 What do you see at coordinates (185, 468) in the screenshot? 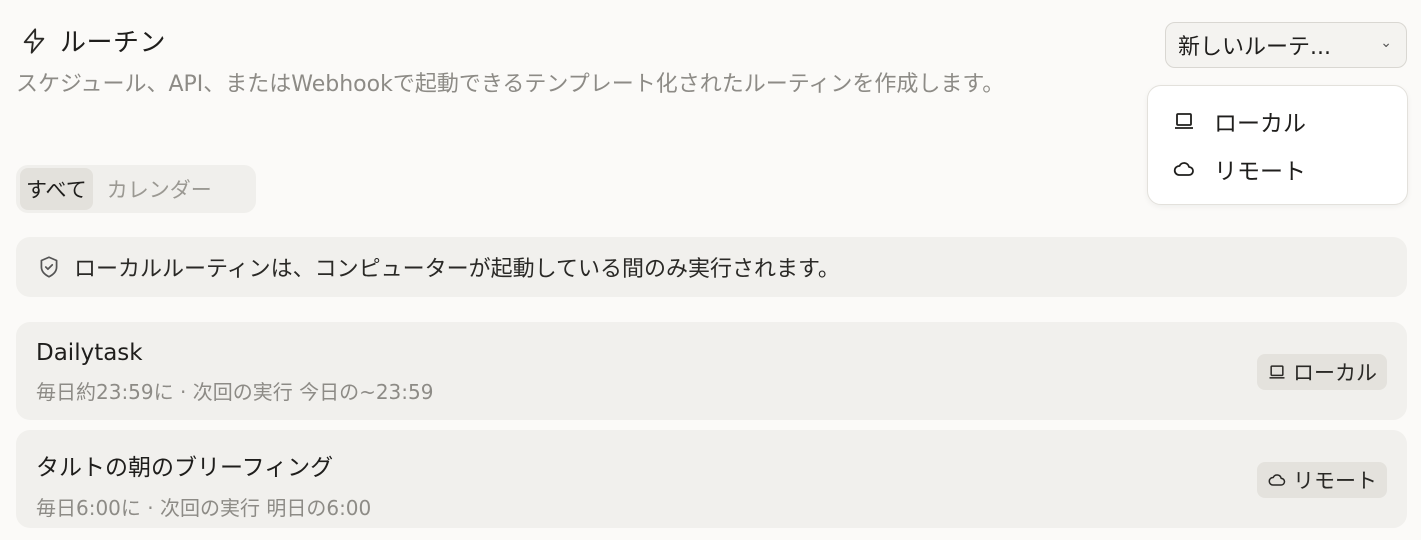
I see `routine-title: タルトの朝のブリーフィング` at bounding box center [185, 468].